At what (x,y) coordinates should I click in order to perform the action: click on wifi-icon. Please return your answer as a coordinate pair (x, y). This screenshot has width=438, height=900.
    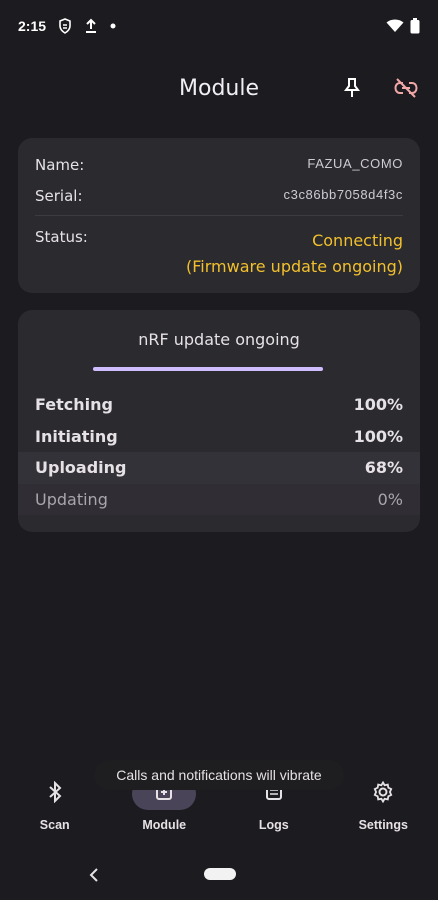
    Looking at the image, I should click on (395, 26).